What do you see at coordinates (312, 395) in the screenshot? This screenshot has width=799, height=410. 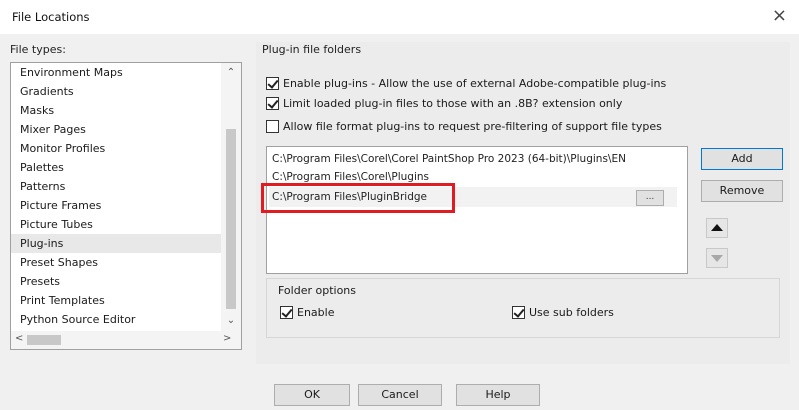 I see `ok-button: OK` at bounding box center [312, 395].